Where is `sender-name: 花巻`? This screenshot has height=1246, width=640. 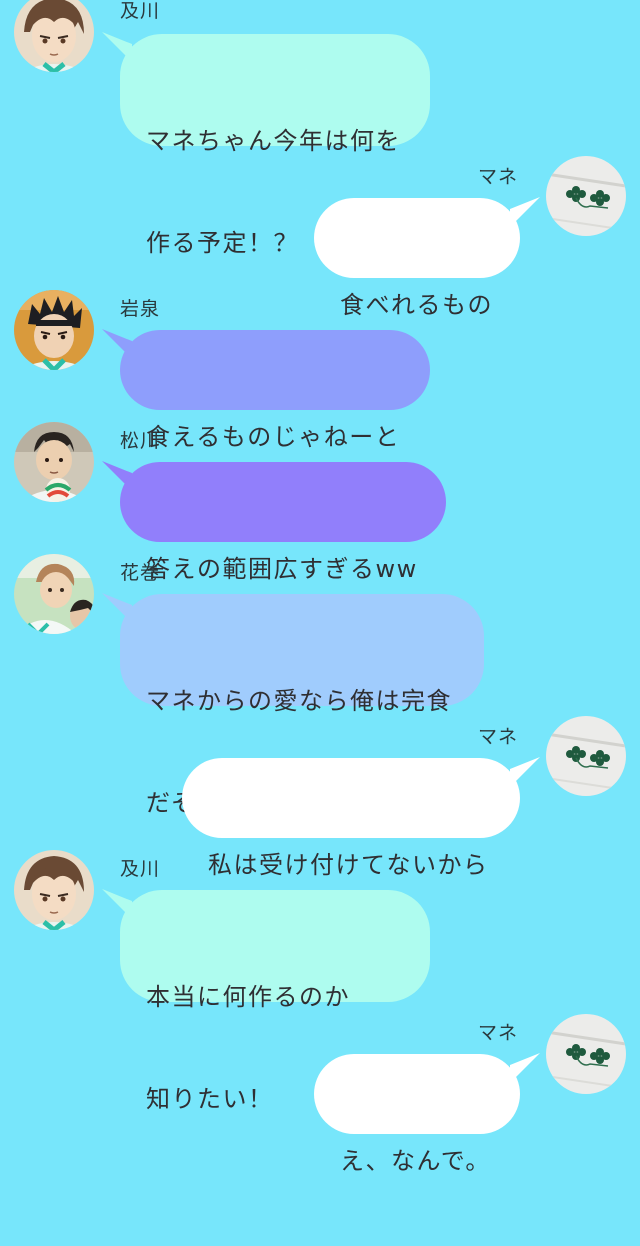
sender-name: 花巻 is located at coordinates (140, 573).